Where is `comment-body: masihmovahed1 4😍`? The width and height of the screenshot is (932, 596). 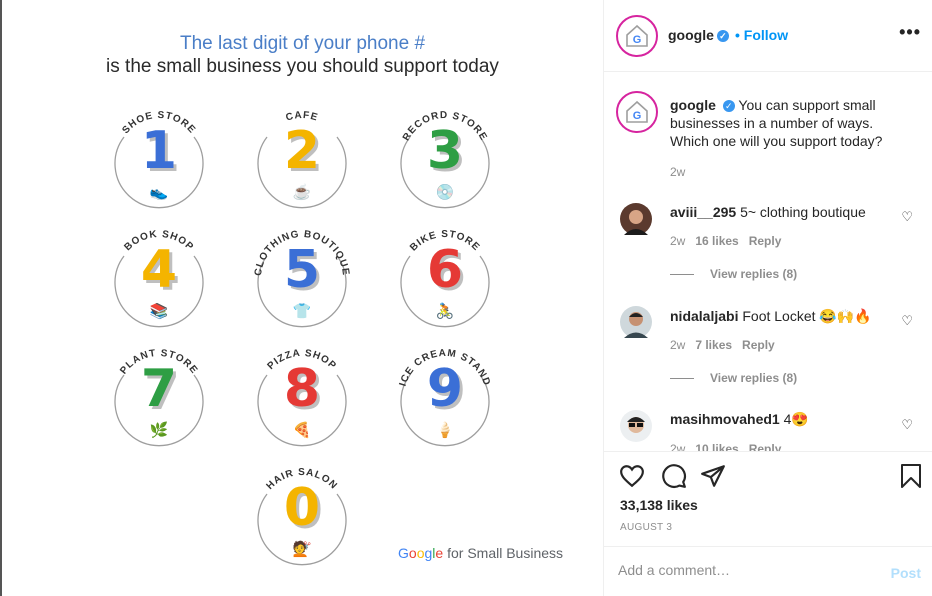 comment-body: masihmovahed1 4😍 is located at coordinates (739, 419).